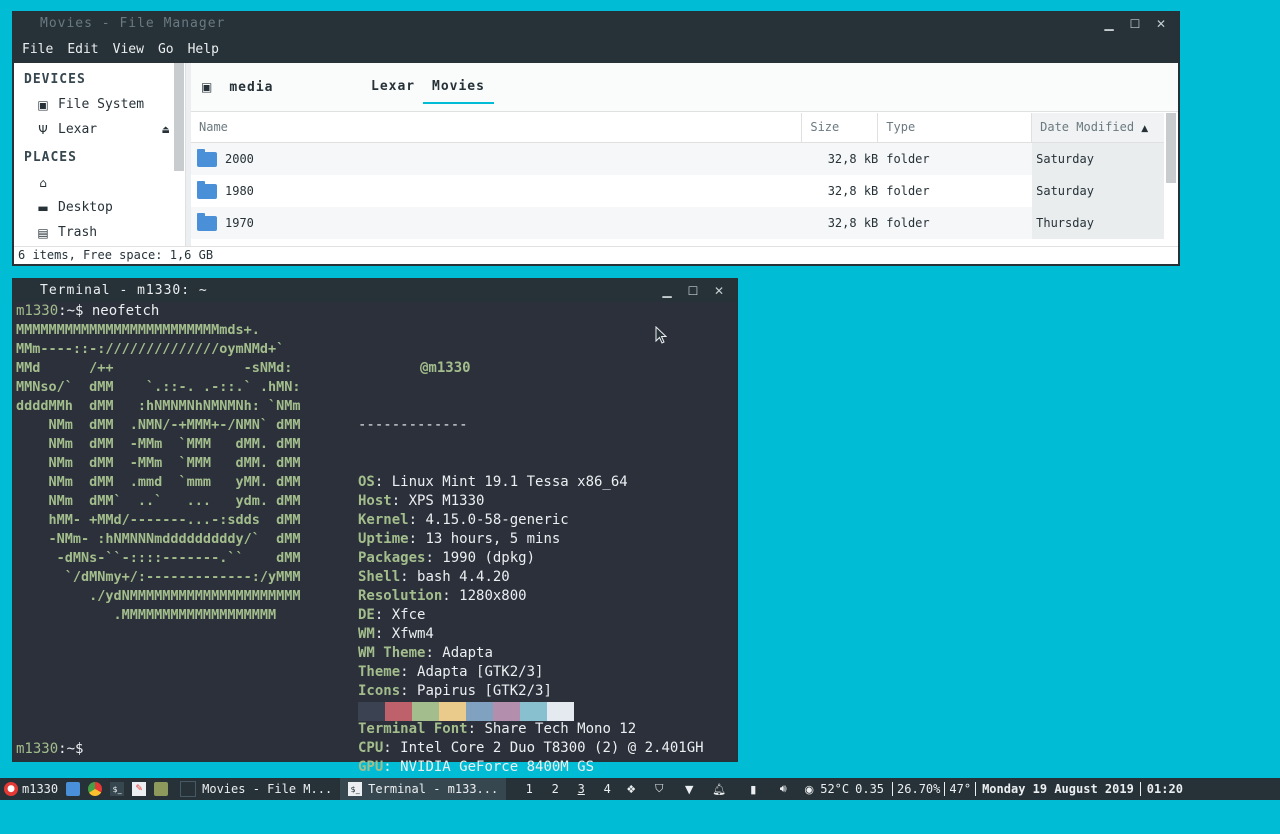  What do you see at coordinates (689, 789) in the screenshot?
I see `network-tray: ▼` at bounding box center [689, 789].